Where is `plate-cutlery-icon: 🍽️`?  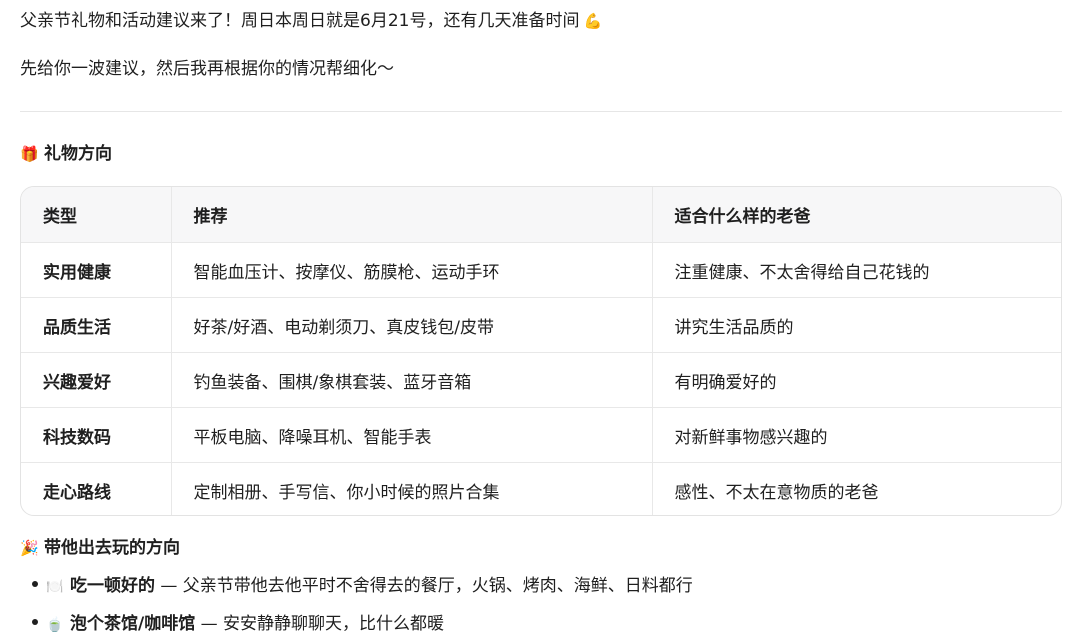 plate-cutlery-icon: 🍽️ is located at coordinates (55, 587).